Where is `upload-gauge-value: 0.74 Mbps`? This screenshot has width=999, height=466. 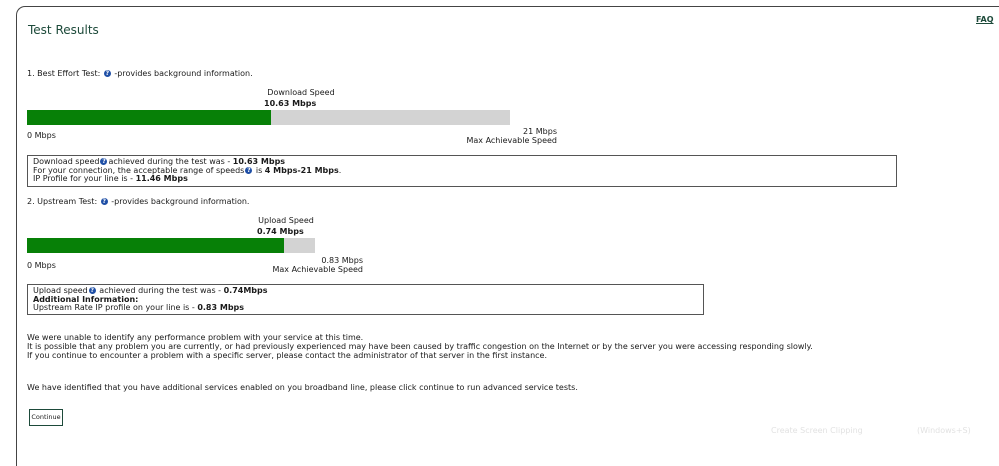
upload-gauge-value: 0.74 Mbps is located at coordinates (280, 231).